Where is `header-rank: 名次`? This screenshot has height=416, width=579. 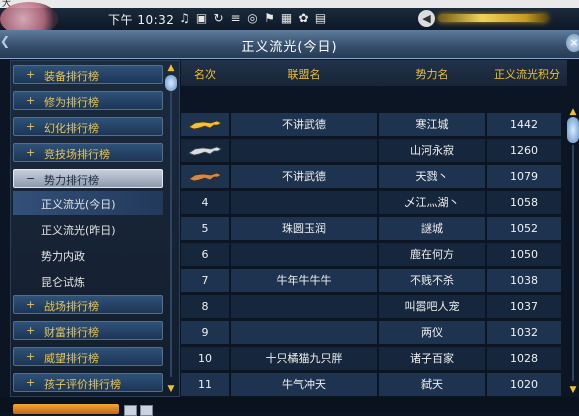 header-rank: 名次 is located at coordinates (205, 74).